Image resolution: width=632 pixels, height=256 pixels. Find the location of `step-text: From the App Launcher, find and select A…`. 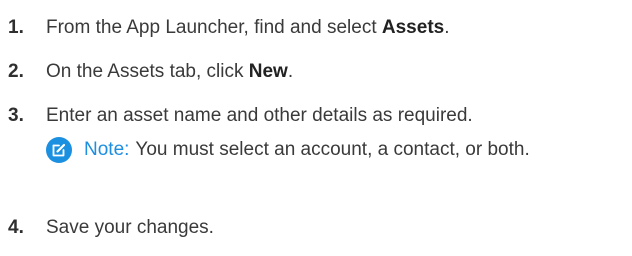

step-text: From the App Launcher, find and select A… is located at coordinates (248, 28).